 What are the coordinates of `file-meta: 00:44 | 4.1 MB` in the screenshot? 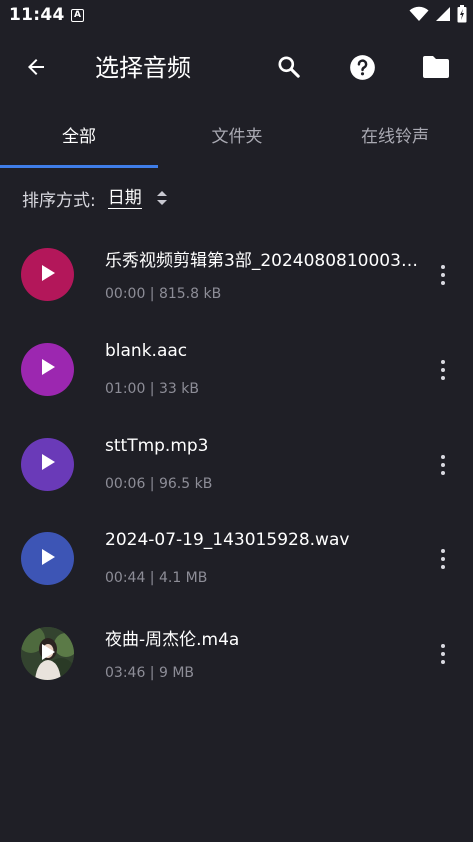 It's located at (156, 578).